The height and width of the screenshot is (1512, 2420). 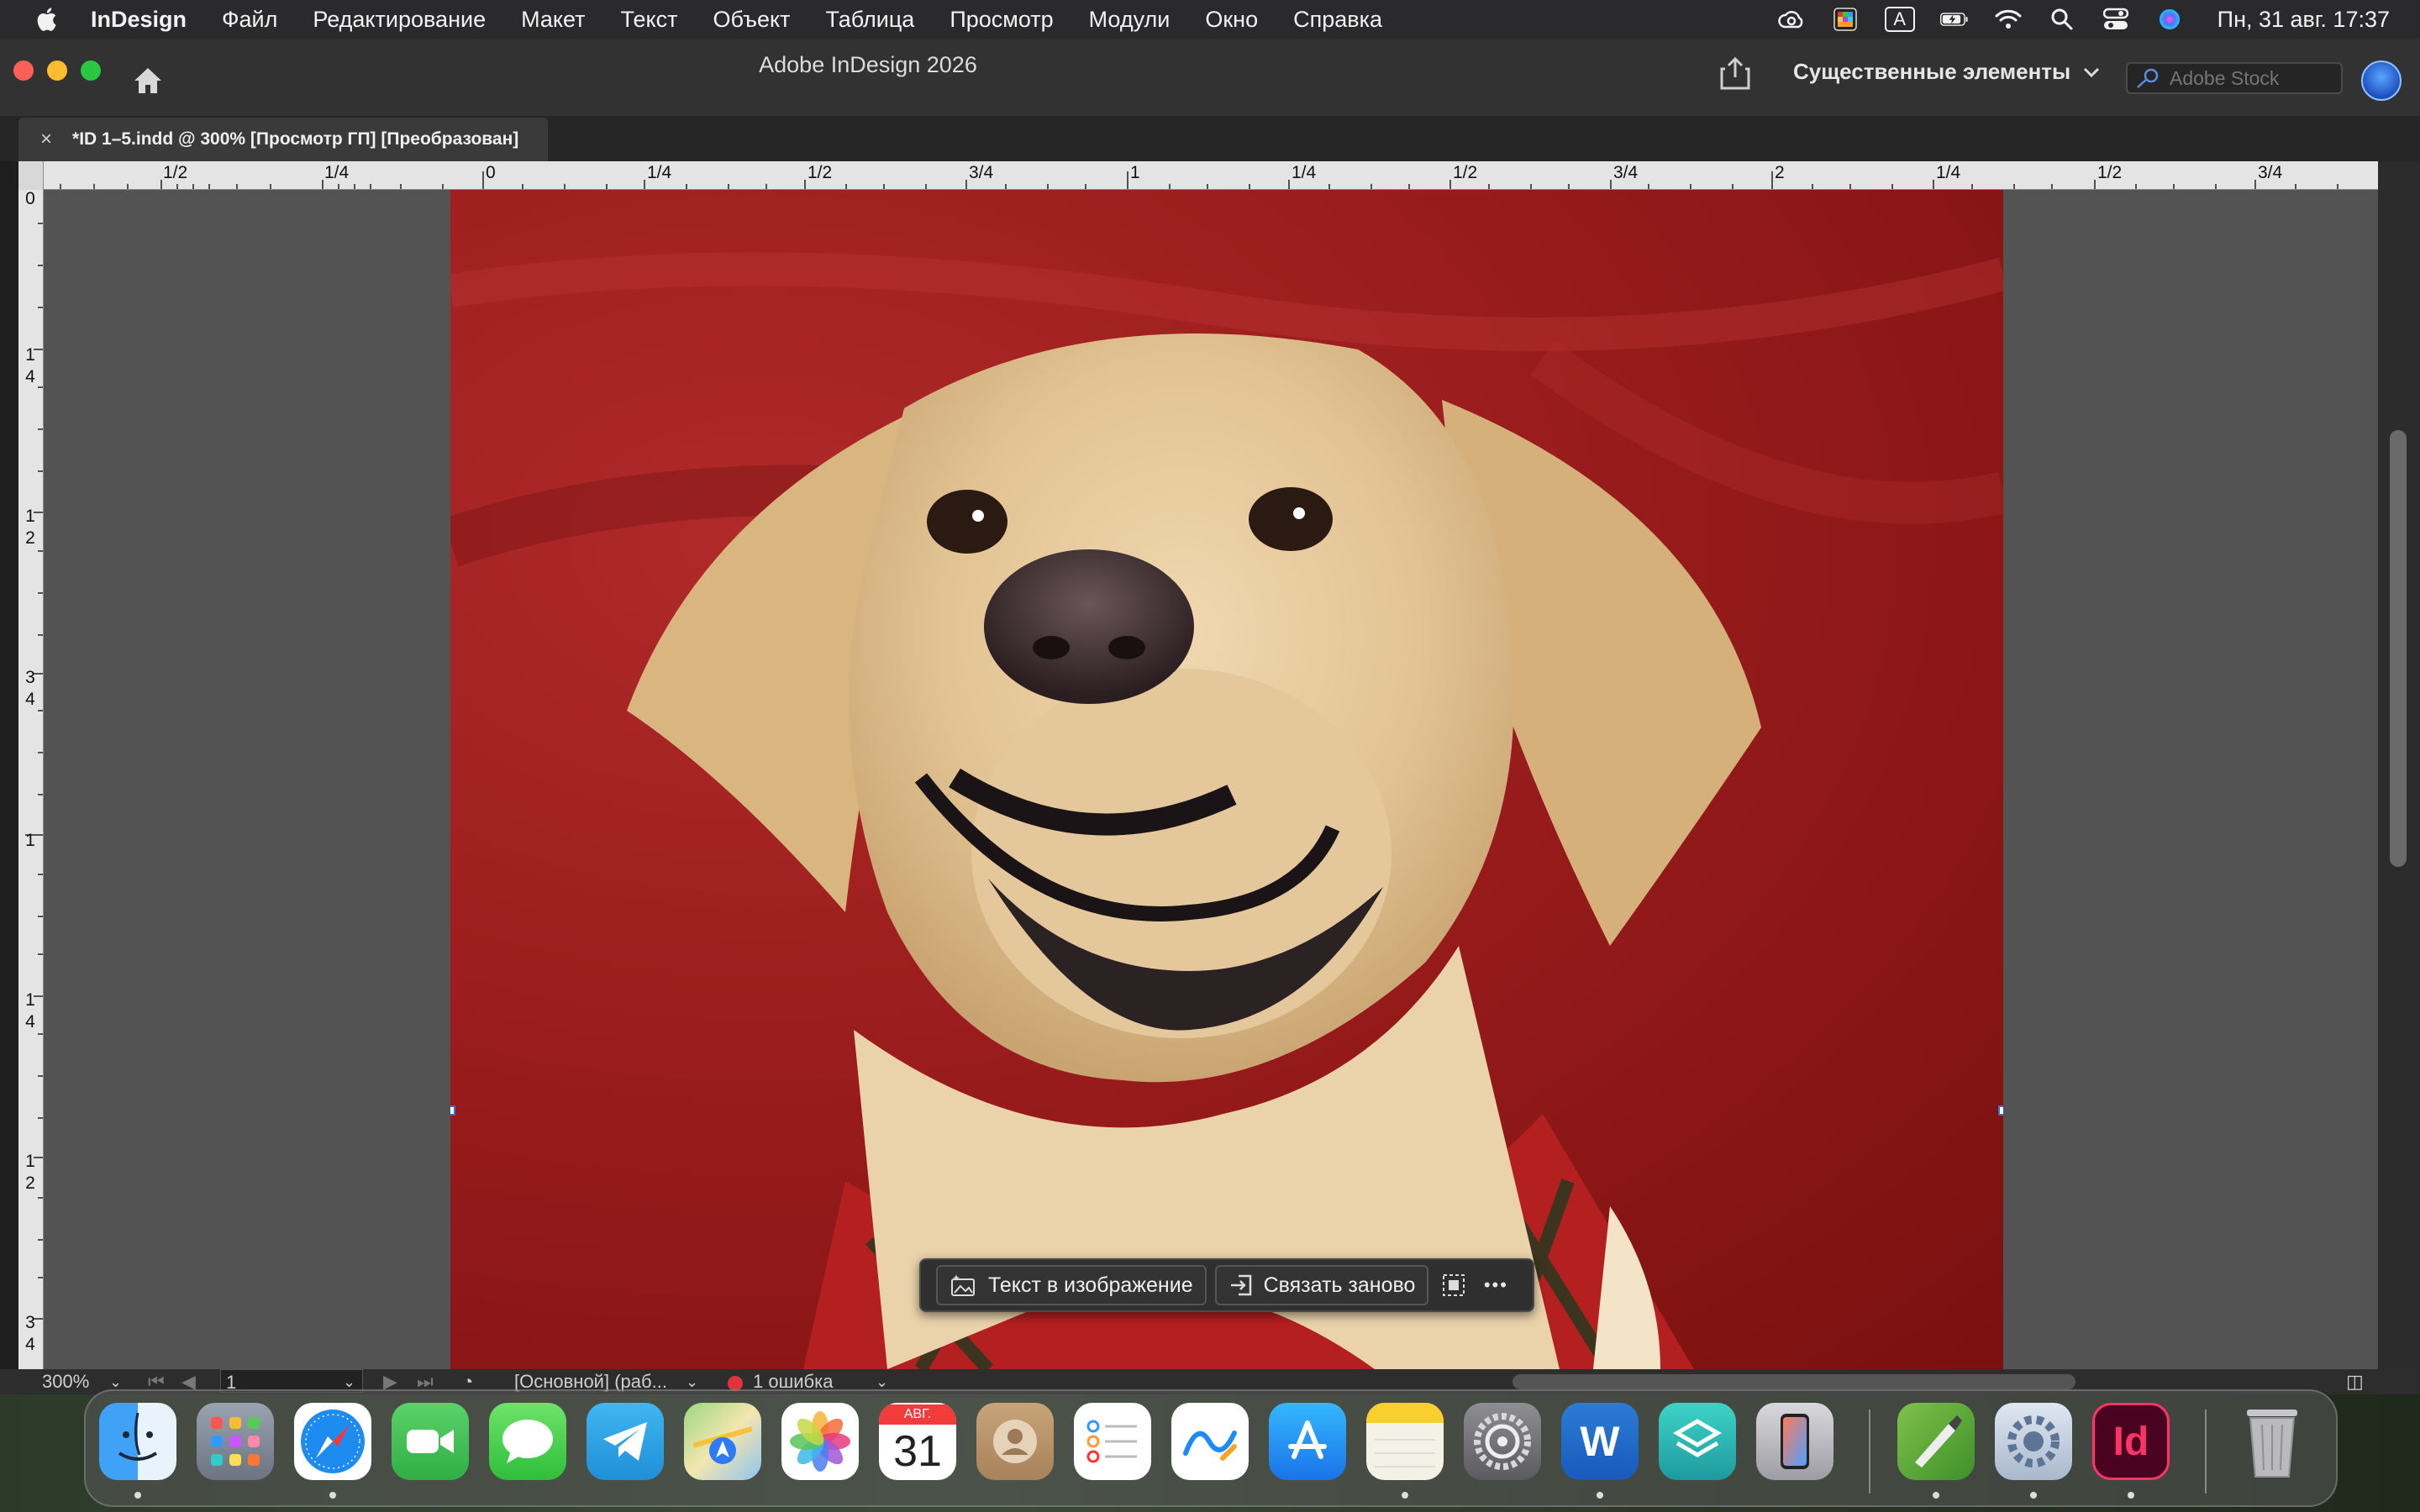 I want to click on menu-table: Таблица, so click(x=870, y=20).